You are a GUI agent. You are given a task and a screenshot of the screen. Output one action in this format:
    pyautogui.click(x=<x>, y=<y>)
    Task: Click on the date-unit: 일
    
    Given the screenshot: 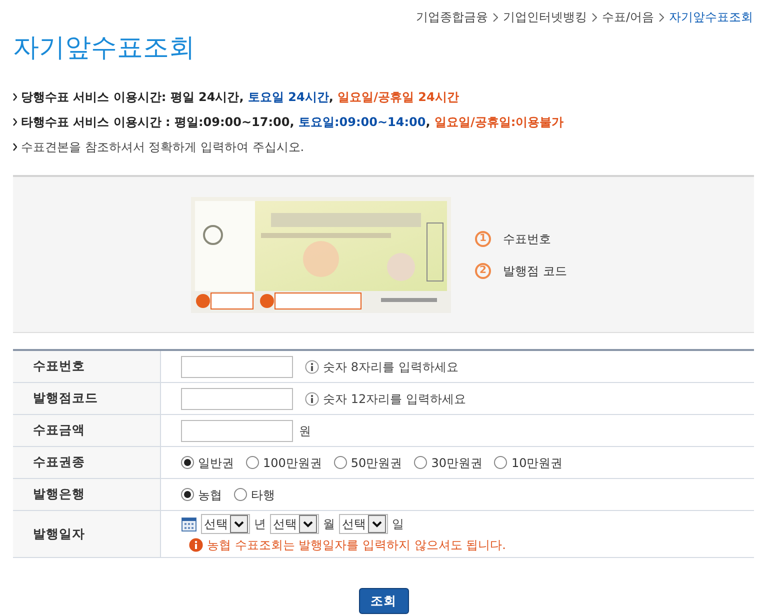 What is the action you would take?
    pyautogui.click(x=398, y=524)
    